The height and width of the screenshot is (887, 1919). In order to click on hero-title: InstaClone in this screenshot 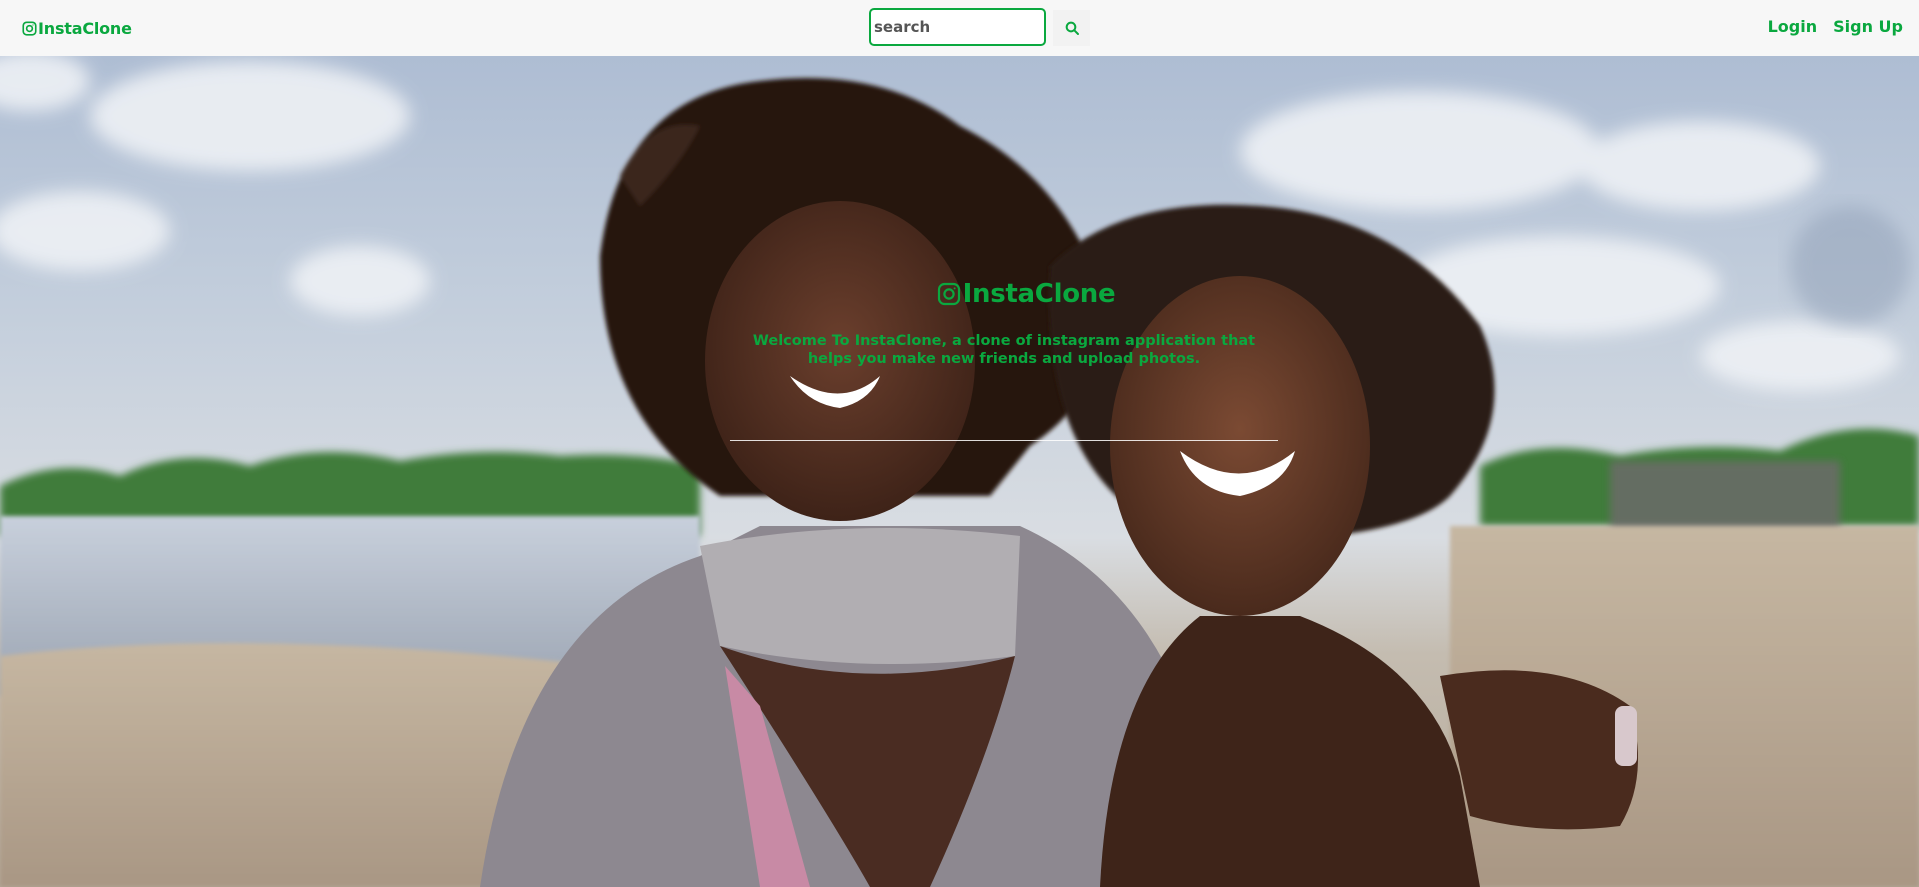, I will do `click(959, 294)`.